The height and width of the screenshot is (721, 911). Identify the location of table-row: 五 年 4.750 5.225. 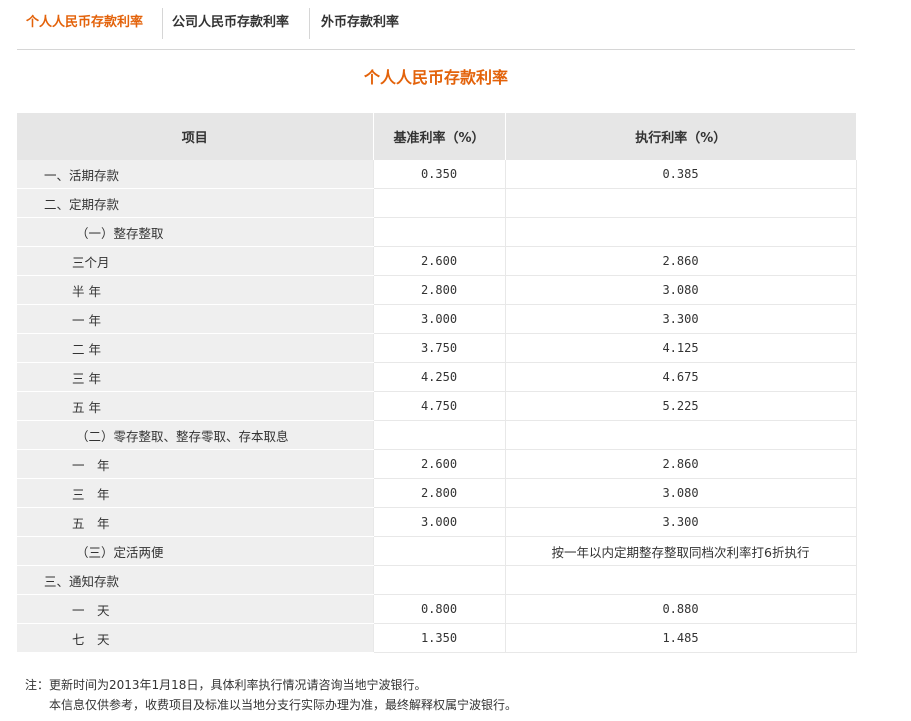
(437, 406).